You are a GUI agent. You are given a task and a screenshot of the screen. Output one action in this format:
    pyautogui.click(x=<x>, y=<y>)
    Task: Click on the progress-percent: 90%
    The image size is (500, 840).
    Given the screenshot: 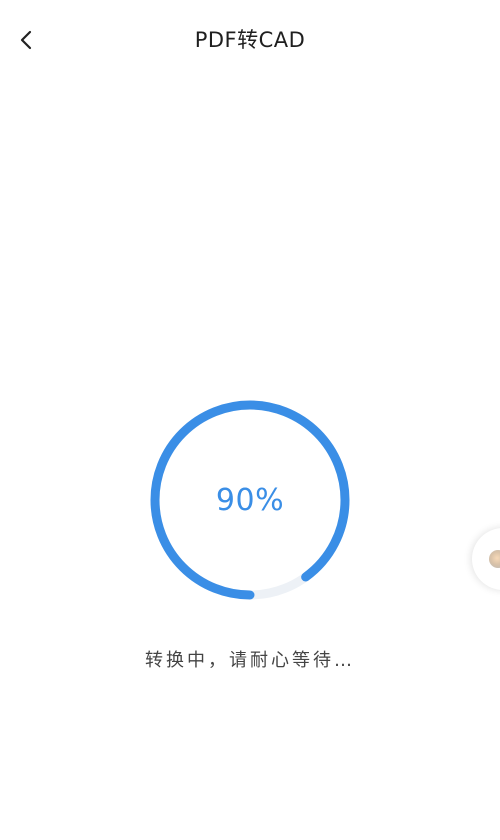 What is the action you would take?
    pyautogui.click(x=250, y=500)
    